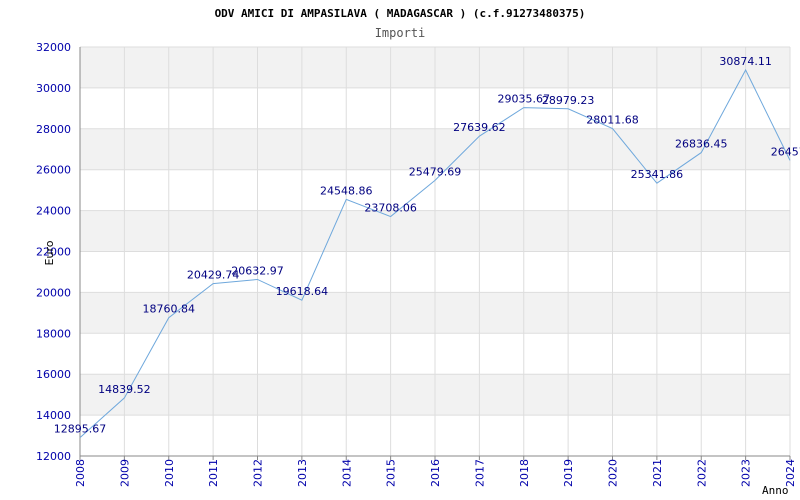 The image size is (800, 500). What do you see at coordinates (657, 473) in the screenshot?
I see `x-tick-label: 2021` at bounding box center [657, 473].